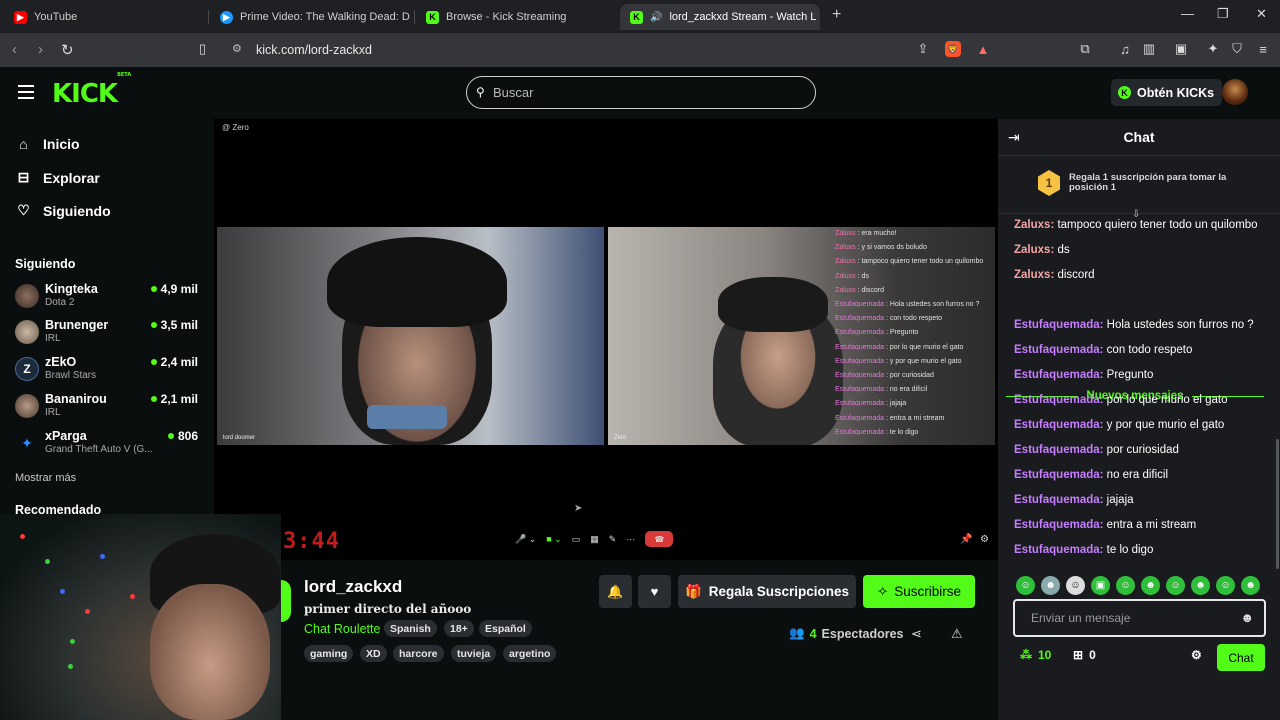  I want to click on site-info-icon: ⚙, so click(237, 48).